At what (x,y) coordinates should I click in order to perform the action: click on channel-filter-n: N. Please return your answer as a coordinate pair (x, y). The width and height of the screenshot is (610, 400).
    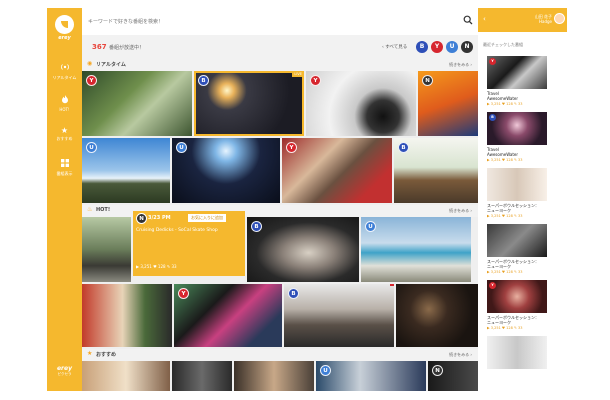
    Looking at the image, I should click on (467, 47).